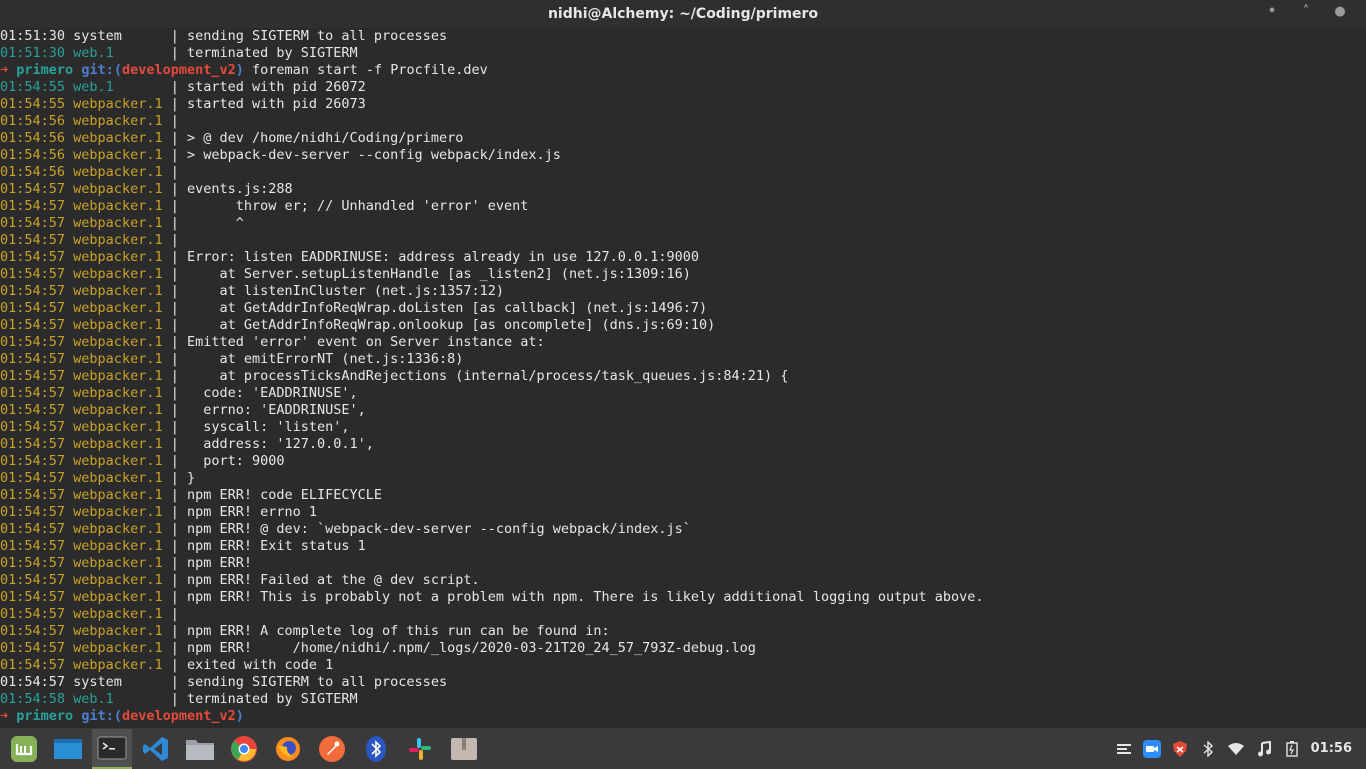 Image resolution: width=1366 pixels, height=769 pixels. I want to click on terminal-icon, so click(112, 748).